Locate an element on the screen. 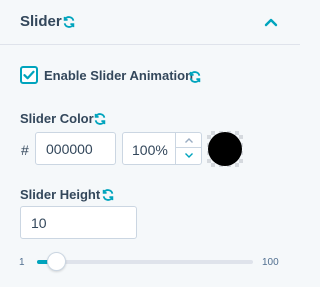 This screenshot has height=287, width=320. hex-color-input is located at coordinates (75, 148).